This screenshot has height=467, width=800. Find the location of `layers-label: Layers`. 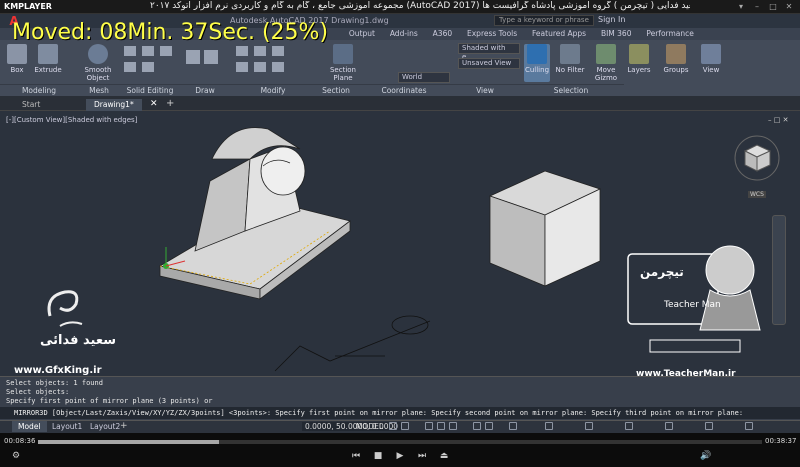

layers-label: Layers is located at coordinates (639, 70).